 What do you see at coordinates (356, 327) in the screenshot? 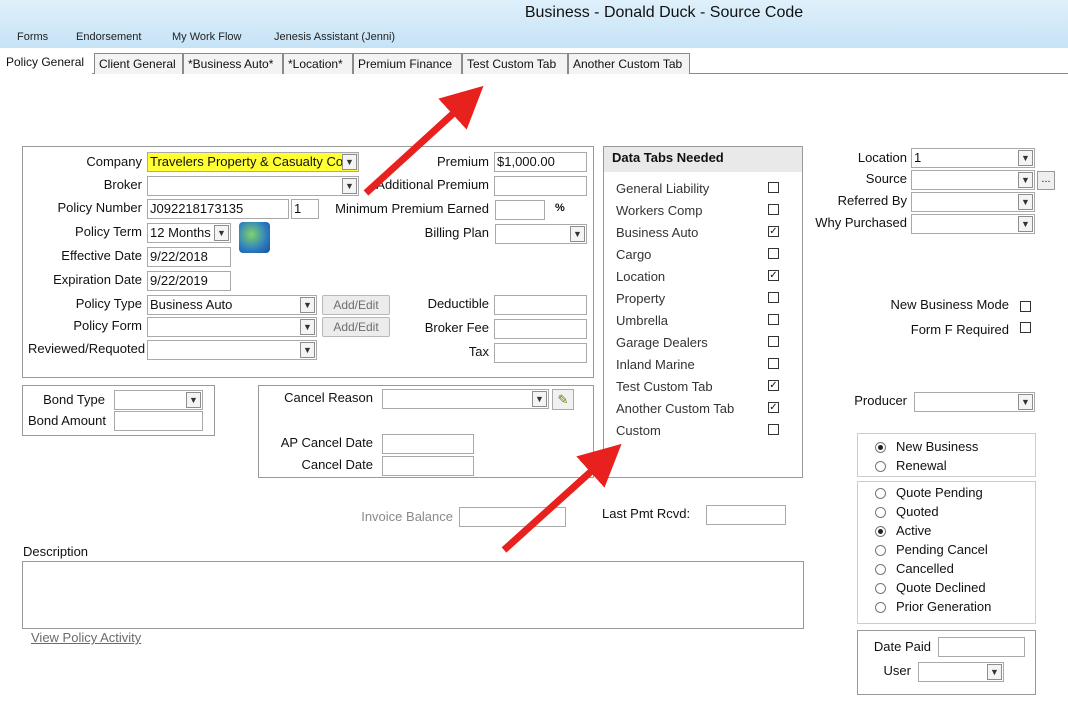
I see `policy-form-add-edit-button: Add/Edit` at bounding box center [356, 327].